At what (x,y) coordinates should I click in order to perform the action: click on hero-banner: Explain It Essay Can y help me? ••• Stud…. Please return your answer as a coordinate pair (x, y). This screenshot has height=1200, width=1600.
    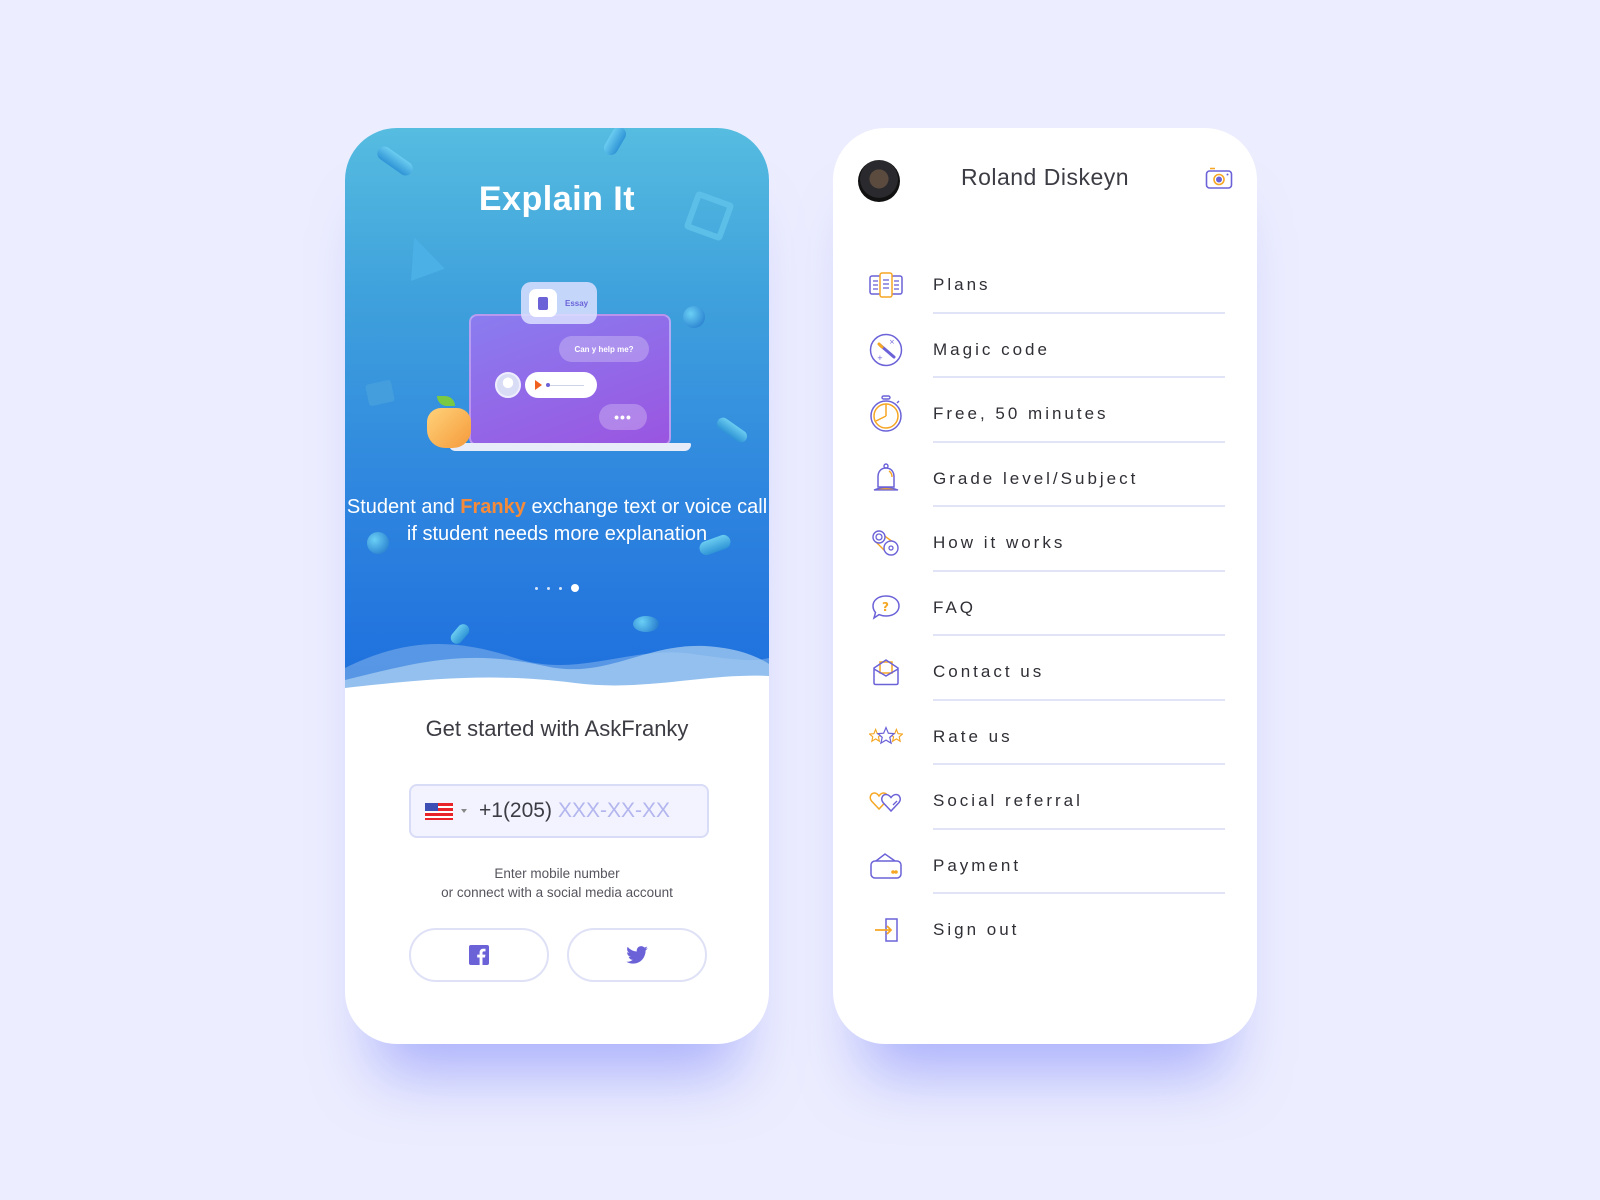
    Looking at the image, I should click on (557, 413).